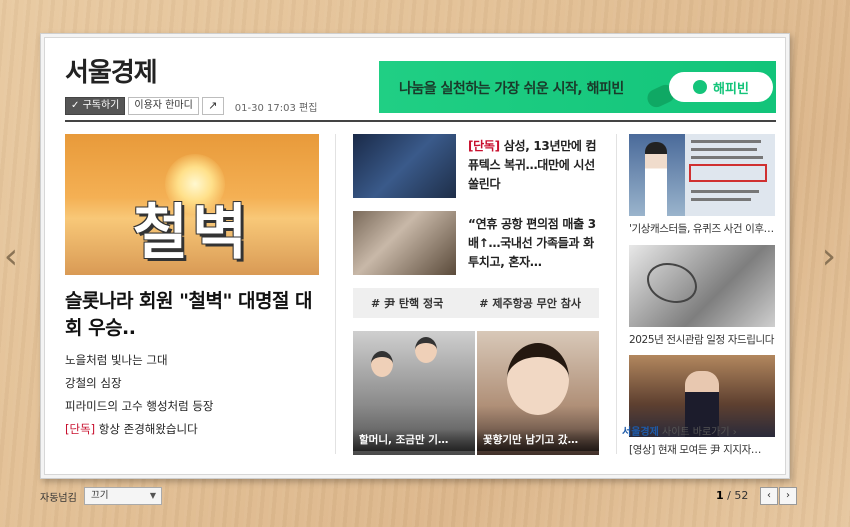 Image resolution: width=850 pixels, height=527 pixels. I want to click on main-image-text: 철벽, so click(192, 233).